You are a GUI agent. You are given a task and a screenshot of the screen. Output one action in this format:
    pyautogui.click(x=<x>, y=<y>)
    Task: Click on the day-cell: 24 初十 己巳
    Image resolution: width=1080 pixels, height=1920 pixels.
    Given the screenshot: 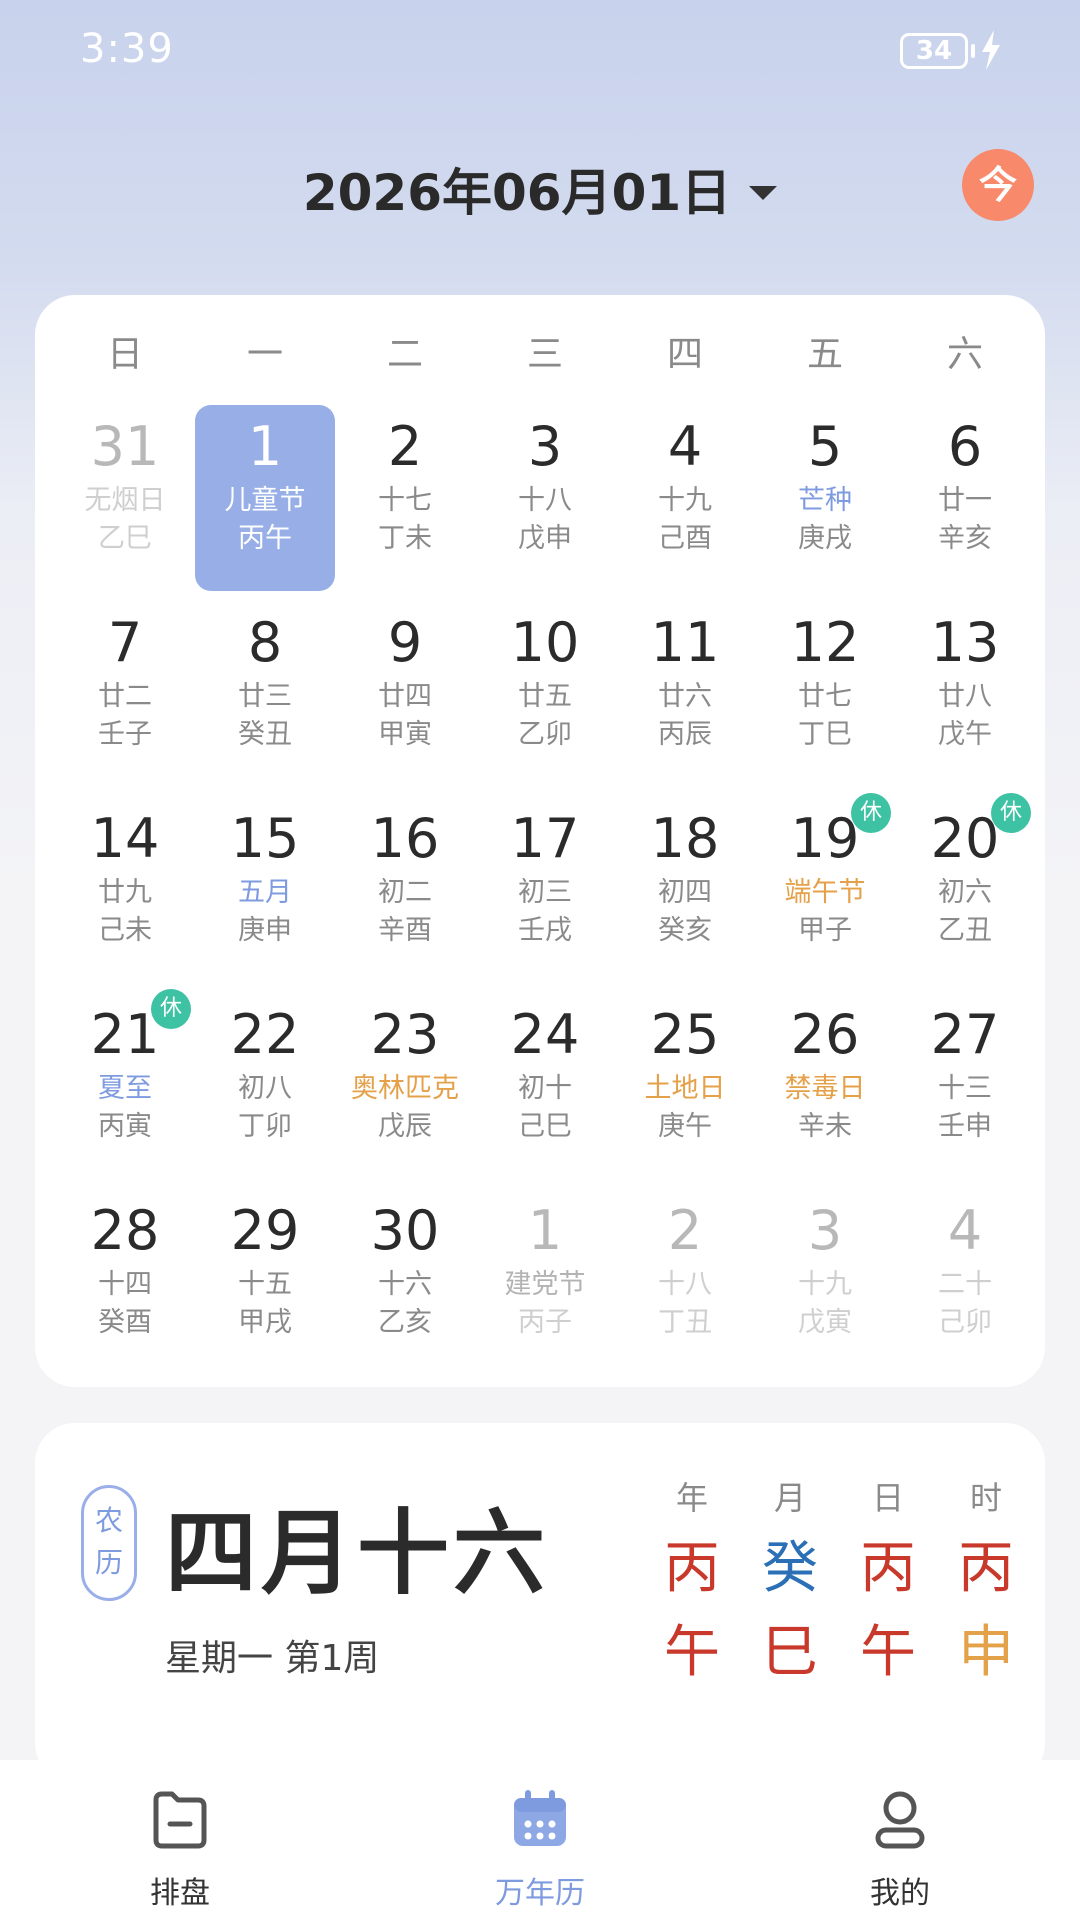 What is the action you would take?
    pyautogui.click(x=545, y=1086)
    